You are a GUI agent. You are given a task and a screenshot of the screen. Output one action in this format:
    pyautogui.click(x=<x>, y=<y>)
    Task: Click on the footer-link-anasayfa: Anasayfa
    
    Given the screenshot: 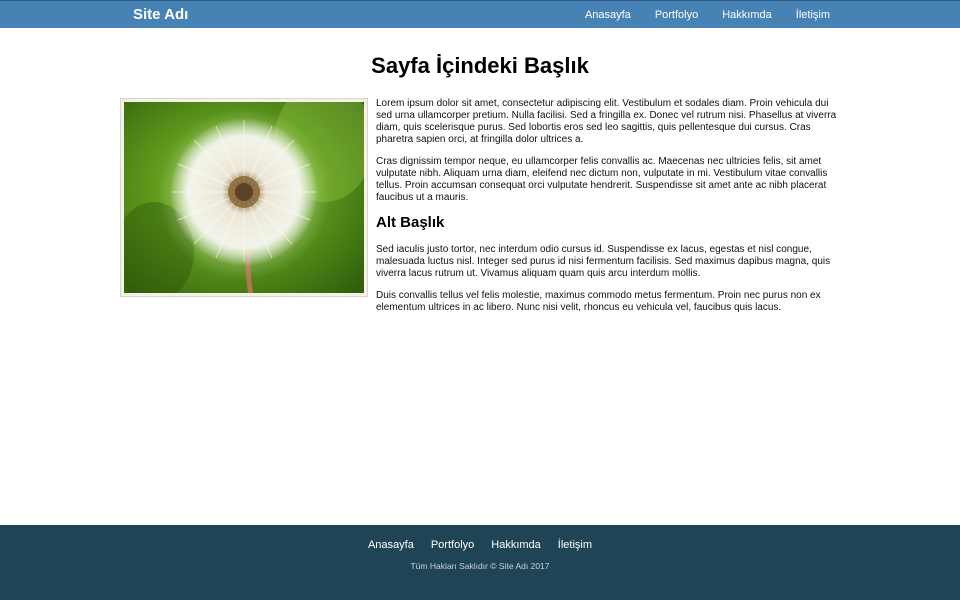 What is the action you would take?
    pyautogui.click(x=391, y=545)
    